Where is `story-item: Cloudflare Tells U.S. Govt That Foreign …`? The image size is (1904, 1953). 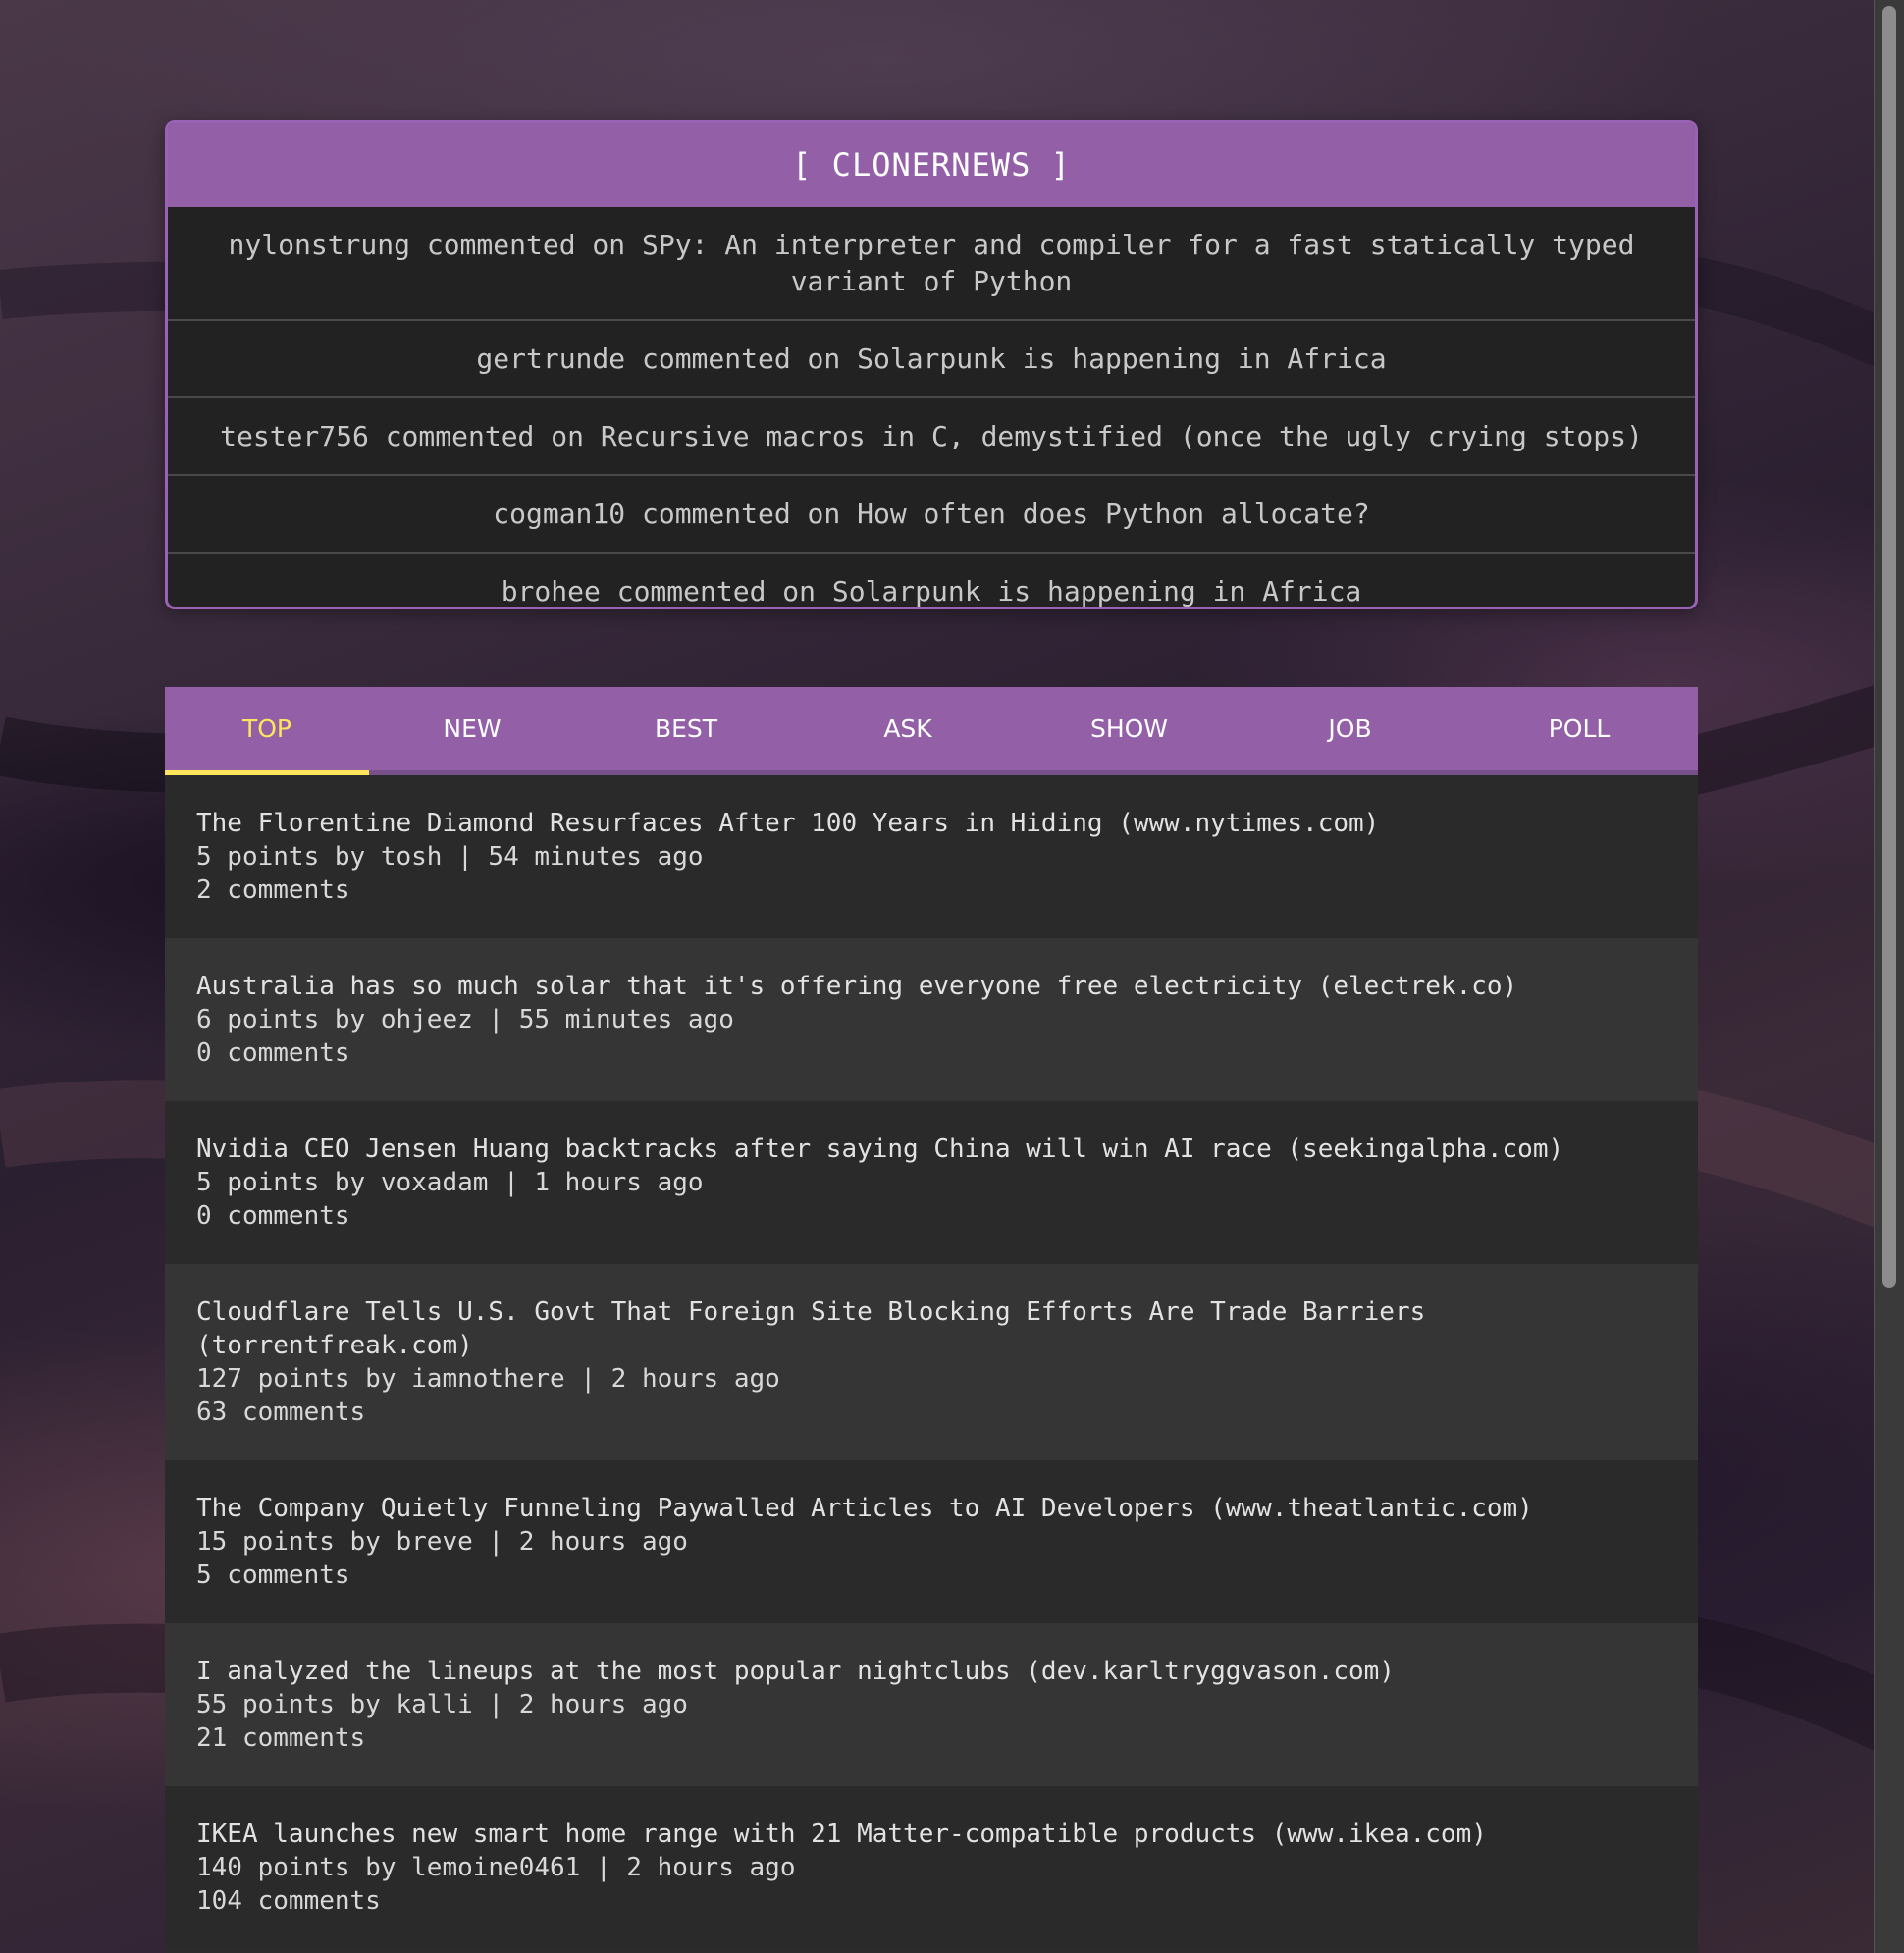 story-item: Cloudflare Tells U.S. Govt That Foreign … is located at coordinates (931, 1362).